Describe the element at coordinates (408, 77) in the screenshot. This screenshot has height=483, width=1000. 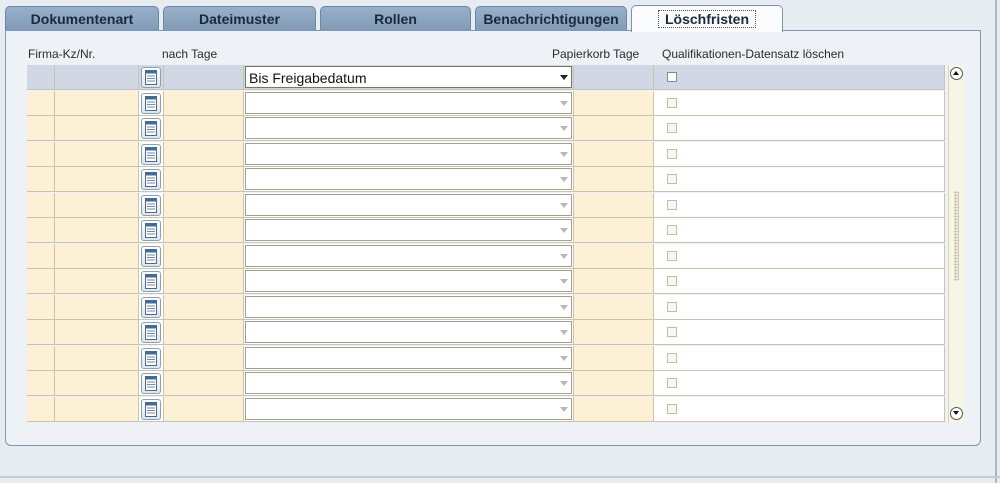
I see `delete-basis-select: Bis Freigabedatum` at that location.